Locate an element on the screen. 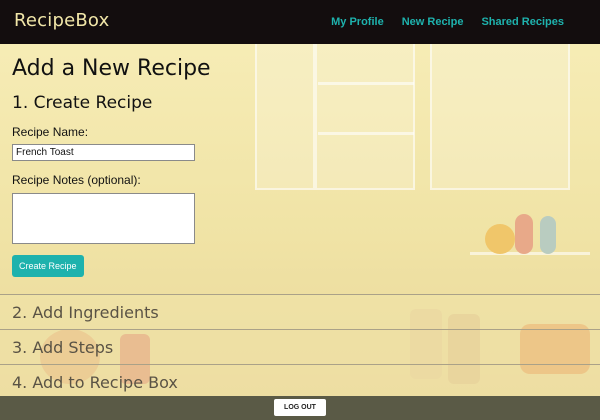 This screenshot has width=600, height=420. footer-bar: LOG OUT is located at coordinates (300, 408).